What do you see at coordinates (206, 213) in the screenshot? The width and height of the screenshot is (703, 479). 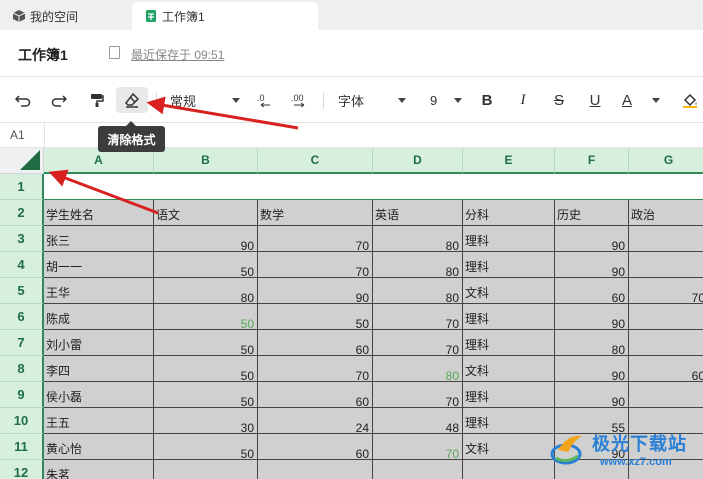 I see `header-cell: 语文` at bounding box center [206, 213].